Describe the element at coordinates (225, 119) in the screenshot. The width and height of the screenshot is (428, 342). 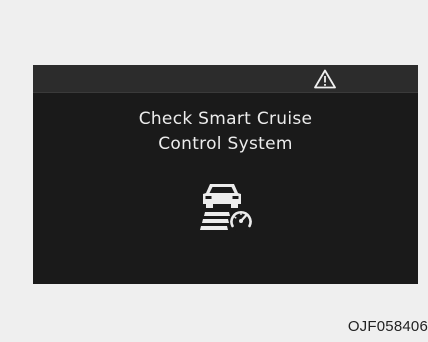
I see `warning-message-line-1: Check Smart Cruise` at that location.